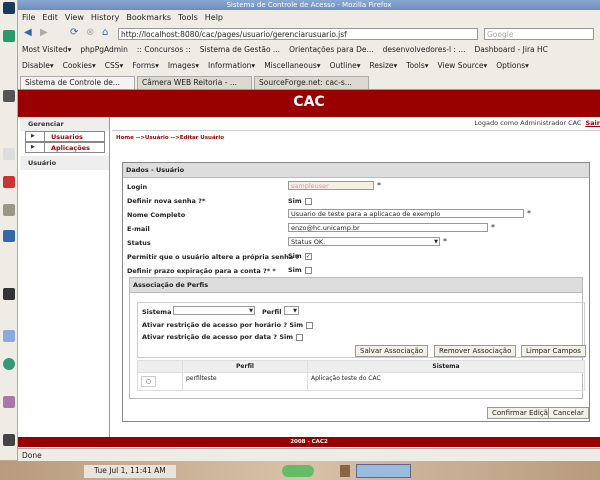 This screenshot has height=480, width=600. What do you see at coordinates (74, 32) in the screenshot?
I see `reload-icon: ⟳` at bounding box center [74, 32].